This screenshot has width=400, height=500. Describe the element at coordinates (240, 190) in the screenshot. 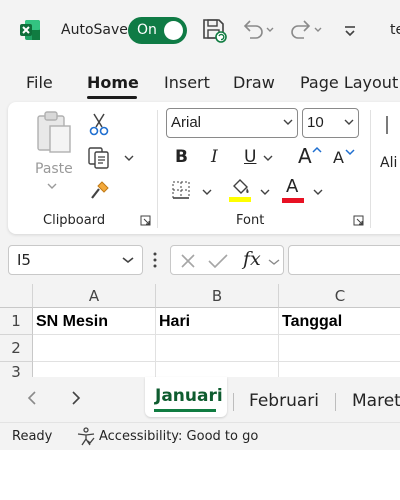

I see `fill-color-icon` at that location.